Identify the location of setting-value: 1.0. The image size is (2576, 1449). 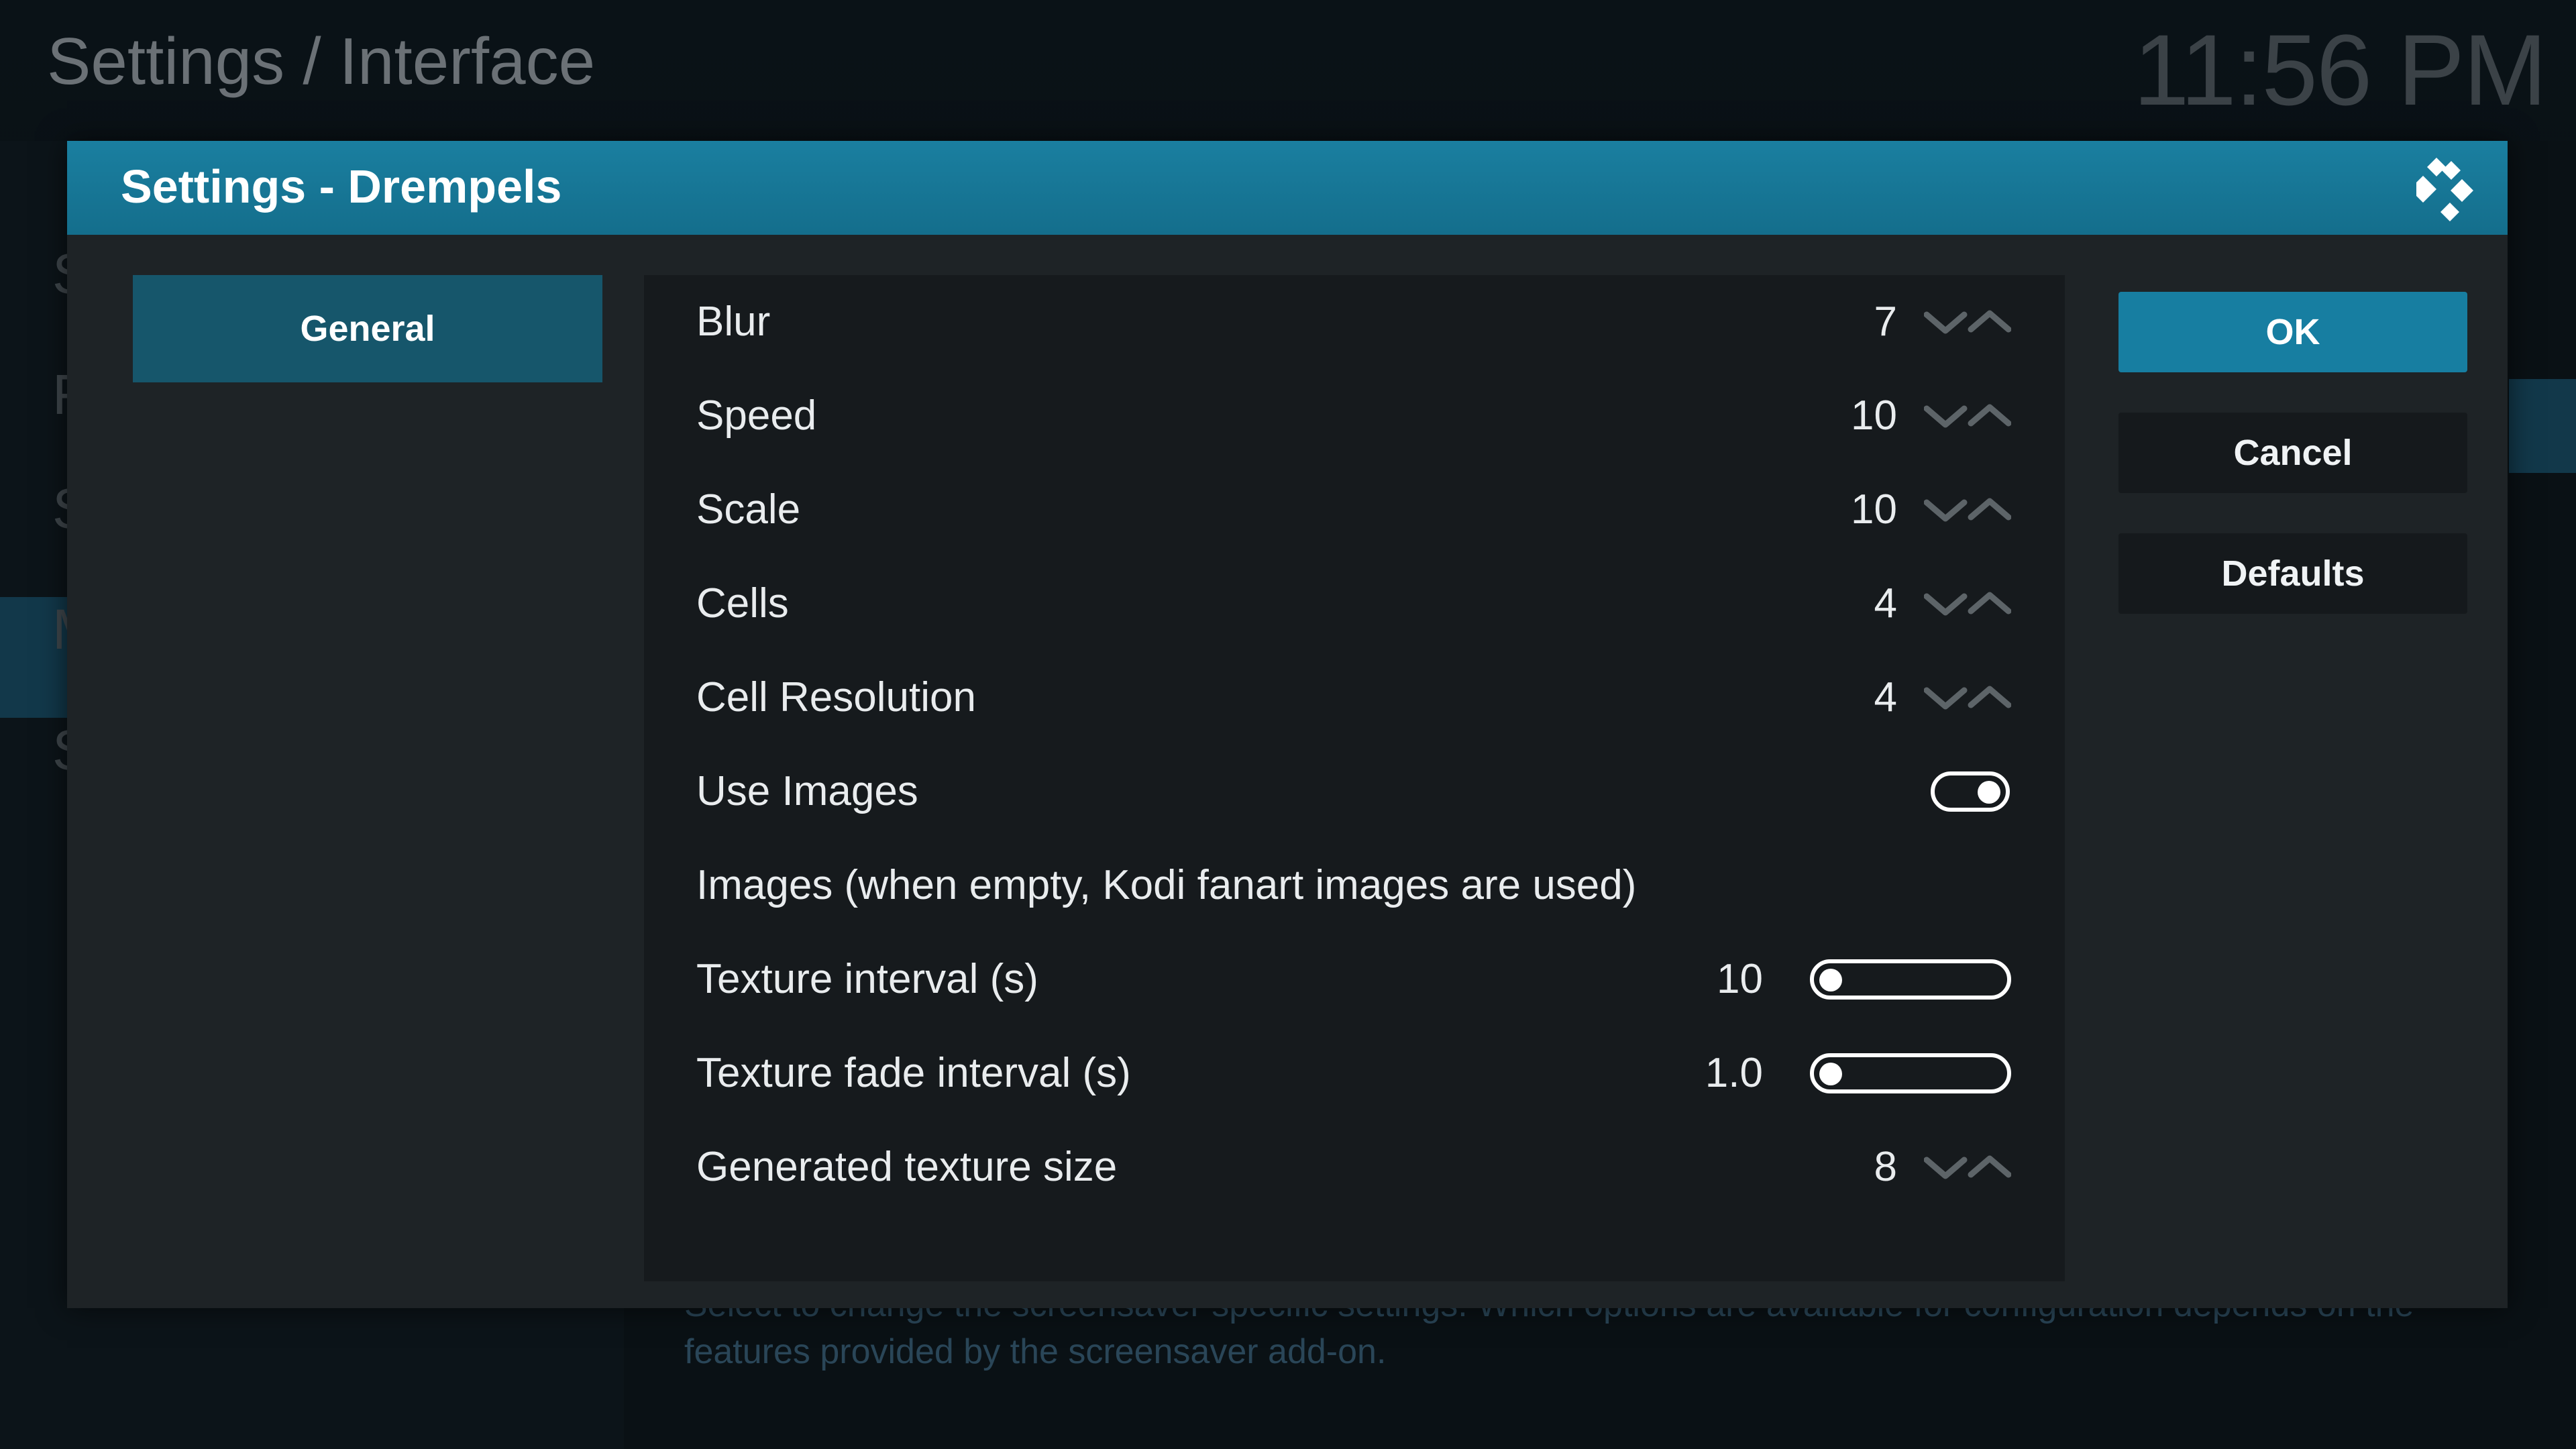
(1734, 1073).